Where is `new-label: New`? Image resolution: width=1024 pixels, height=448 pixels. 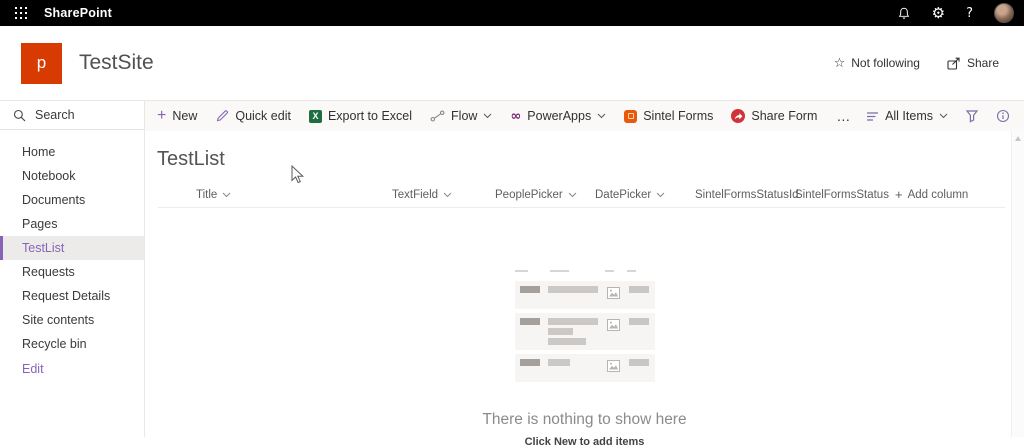
new-label: New is located at coordinates (185, 116).